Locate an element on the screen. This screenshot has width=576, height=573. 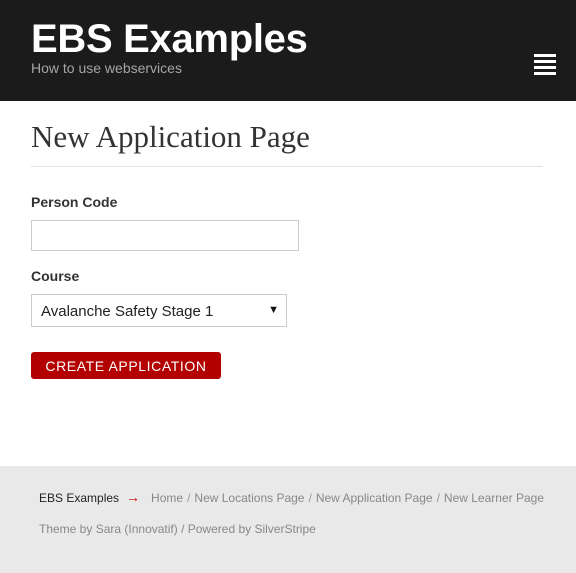
hamburger-menu-icon is located at coordinates (545, 65).